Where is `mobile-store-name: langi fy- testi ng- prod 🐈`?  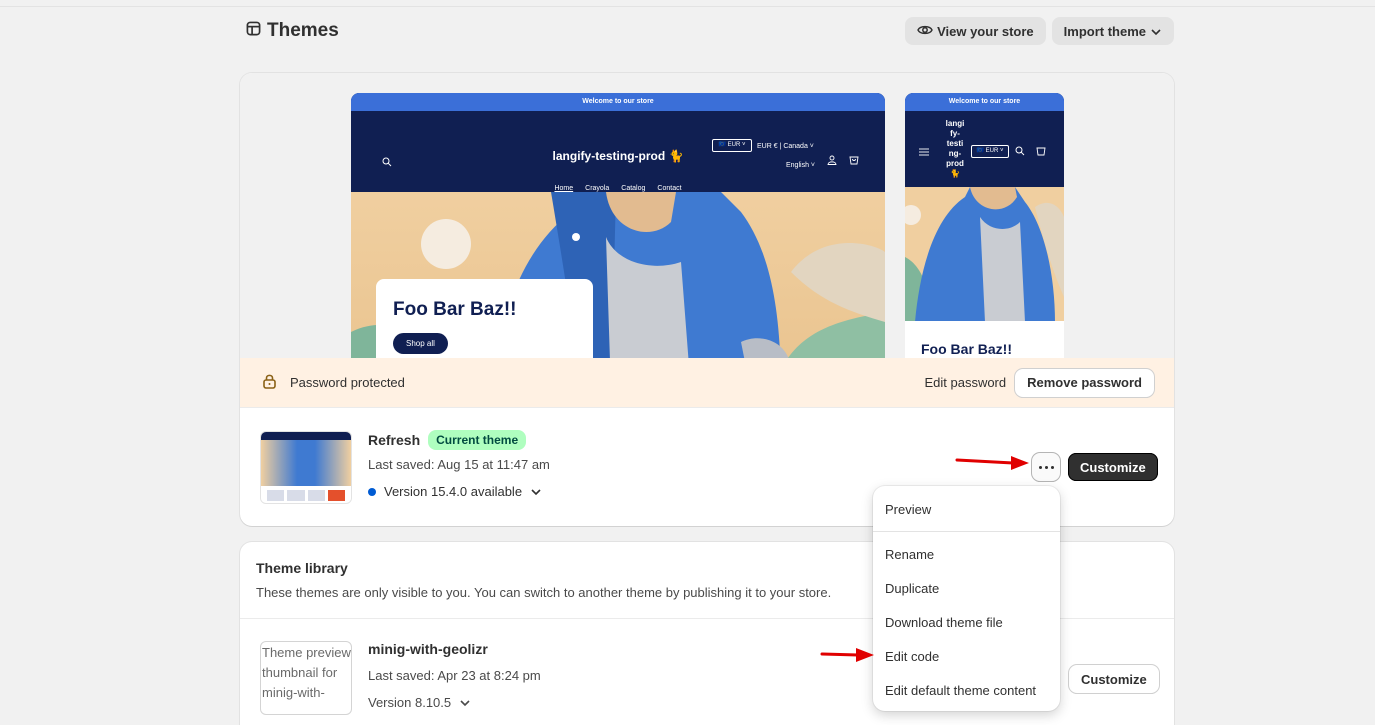 mobile-store-name: langi fy- testi ng- prod 🐈 is located at coordinates (955, 149).